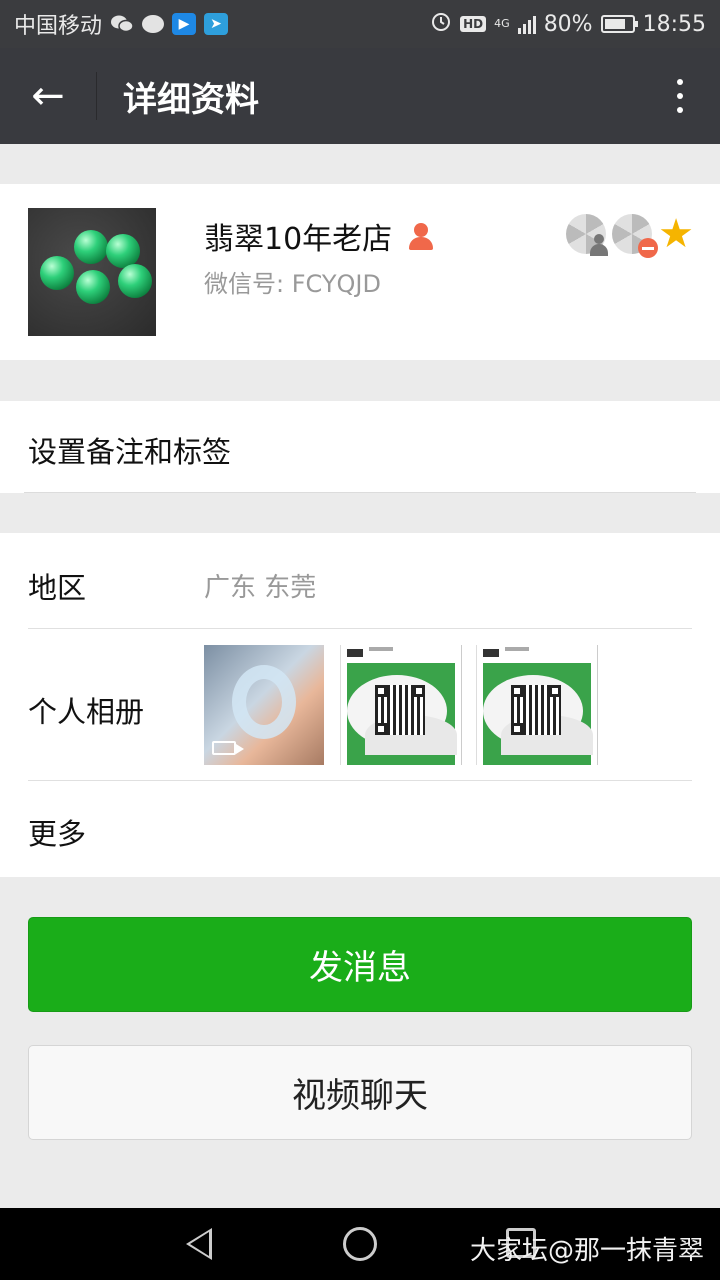 The width and height of the screenshot is (720, 1280). What do you see at coordinates (586, 1251) in the screenshot?
I see `watermark: 大家坛@那一抹青翠` at bounding box center [586, 1251].